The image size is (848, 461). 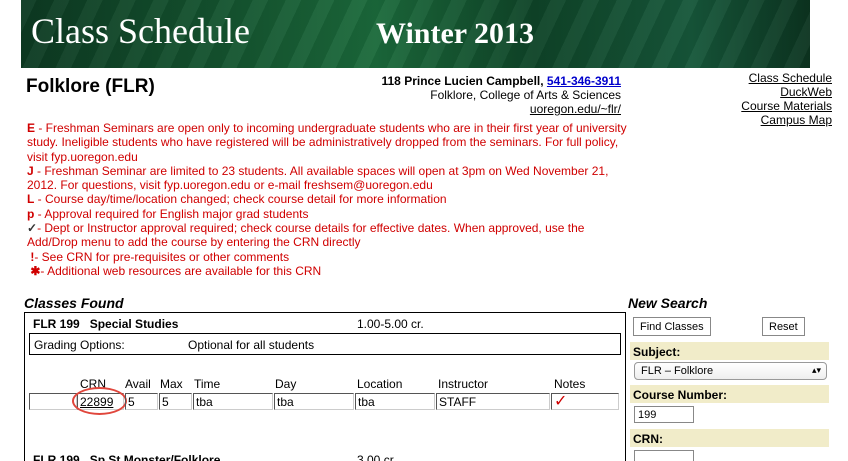 I want to click on page-title: Folklore (FLR), so click(x=90, y=86).